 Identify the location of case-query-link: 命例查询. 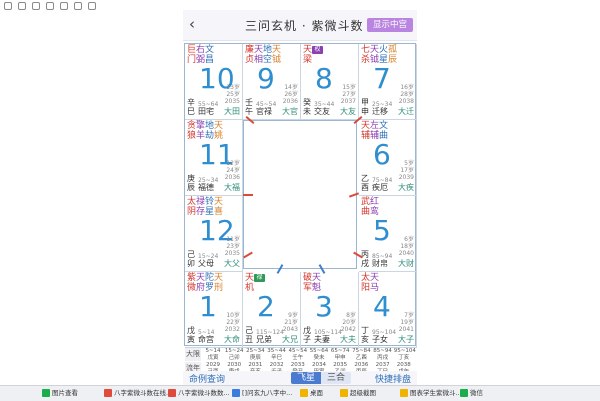
(207, 378).